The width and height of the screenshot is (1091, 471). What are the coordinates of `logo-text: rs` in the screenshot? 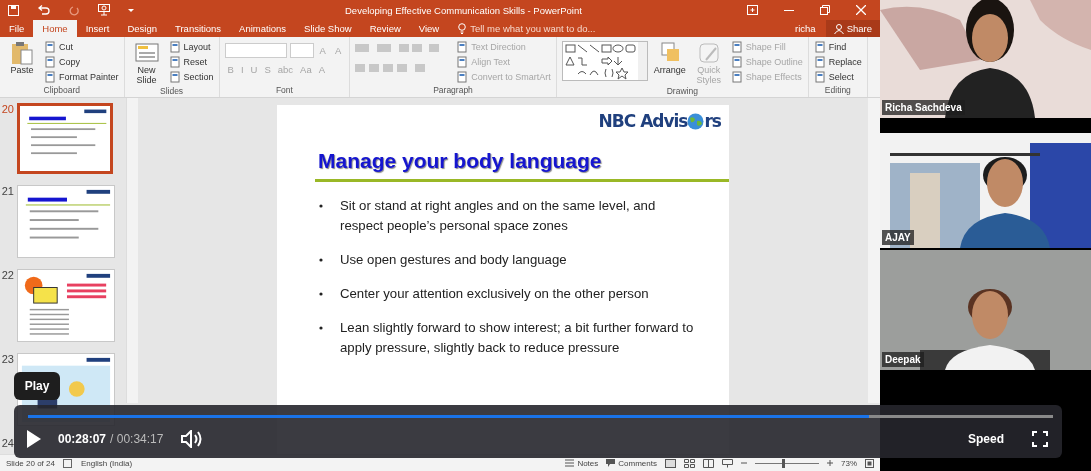 It's located at (712, 121).